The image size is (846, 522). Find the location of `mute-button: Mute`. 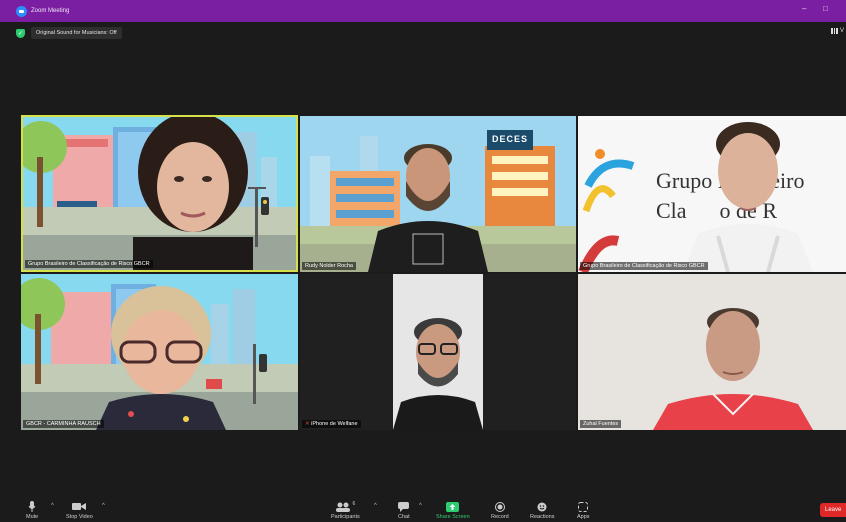

mute-button: Mute is located at coordinates (32, 510).